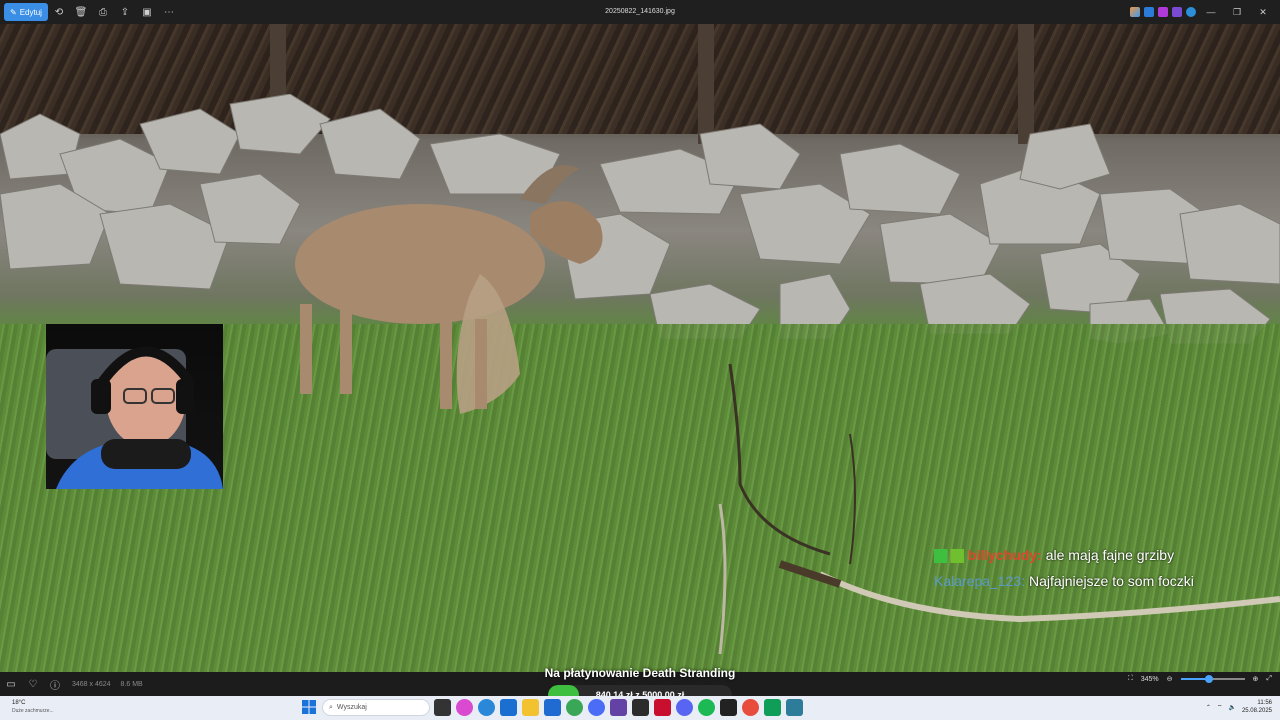  What do you see at coordinates (331, 707) in the screenshot?
I see `search-icon: ⌕` at bounding box center [331, 707].